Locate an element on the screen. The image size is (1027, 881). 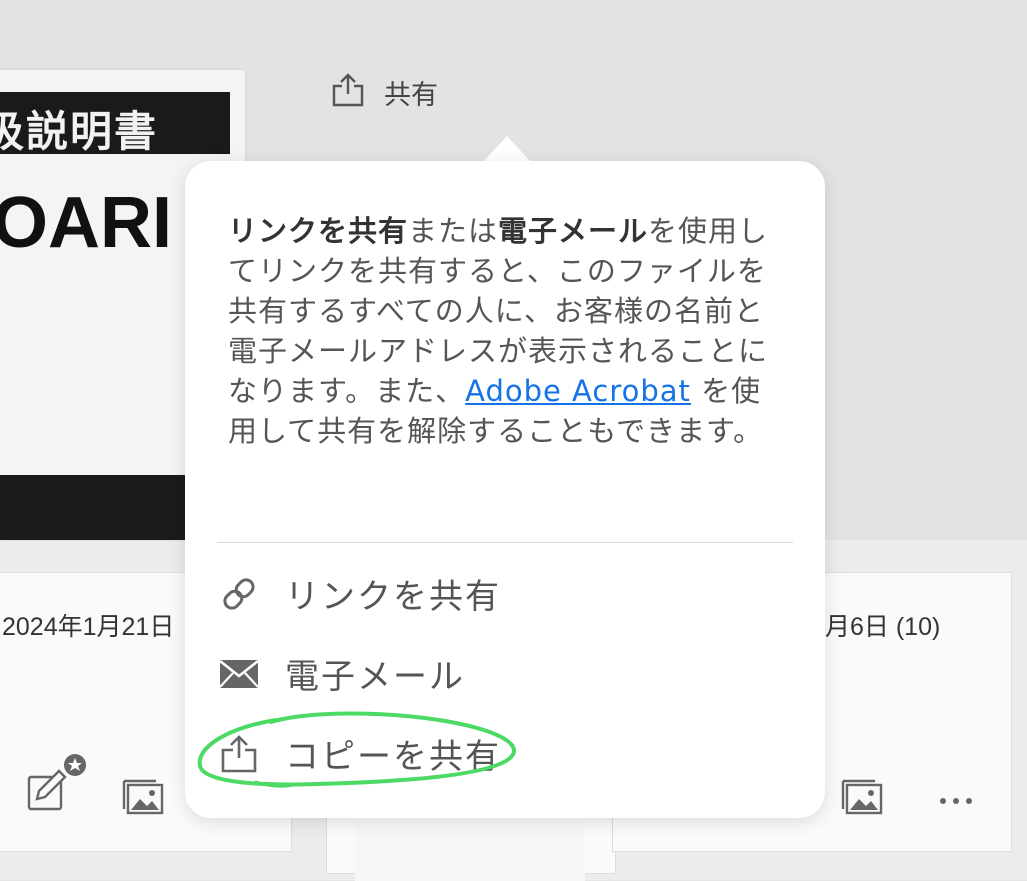
share-icon is located at coordinates (348, 92).